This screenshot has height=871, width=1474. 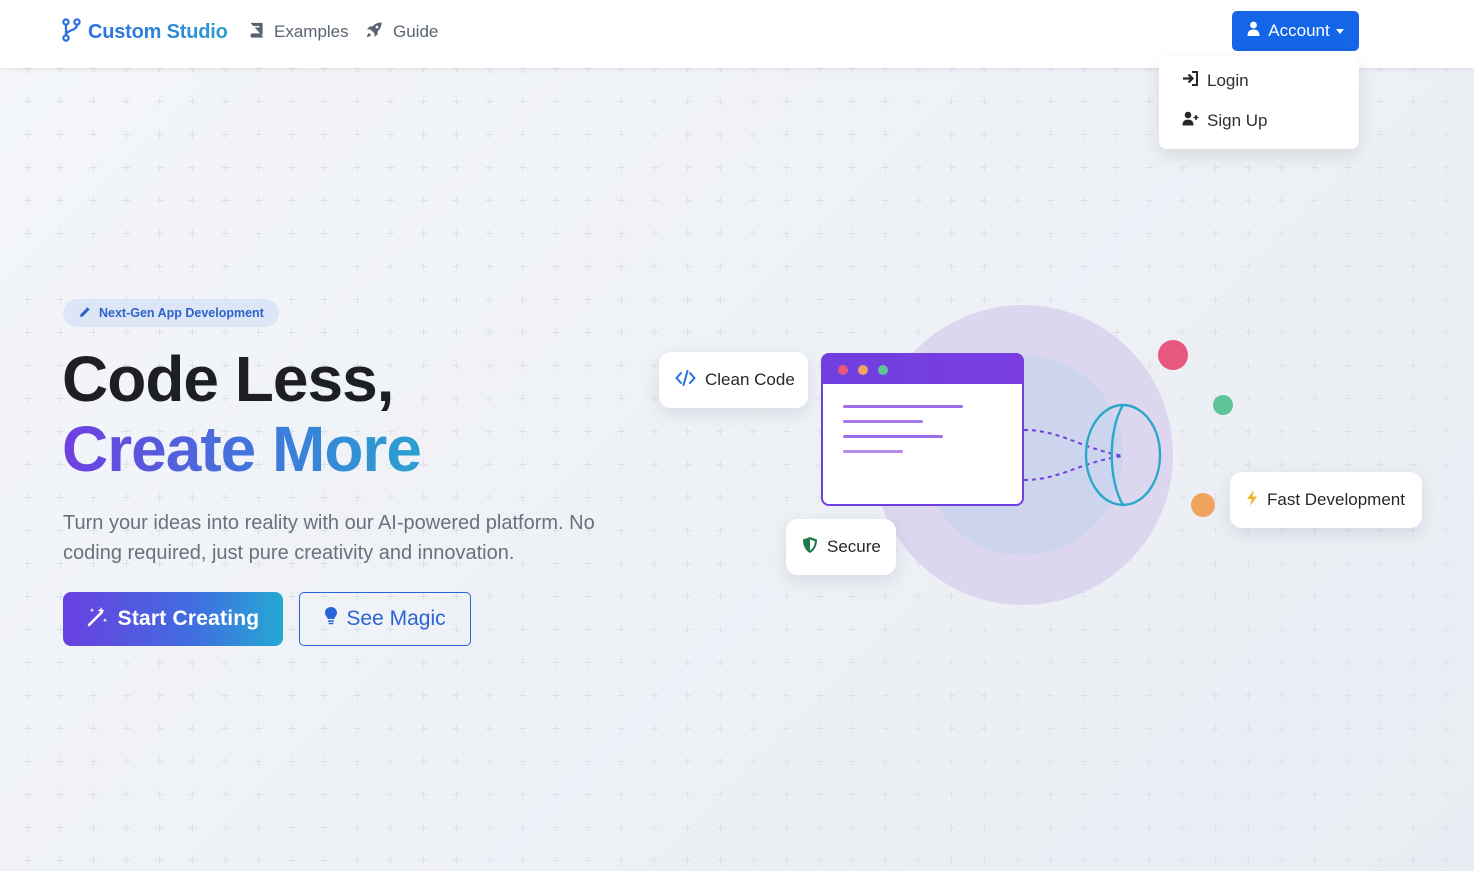 I want to click on nav-guide: Guide, so click(x=401, y=32).